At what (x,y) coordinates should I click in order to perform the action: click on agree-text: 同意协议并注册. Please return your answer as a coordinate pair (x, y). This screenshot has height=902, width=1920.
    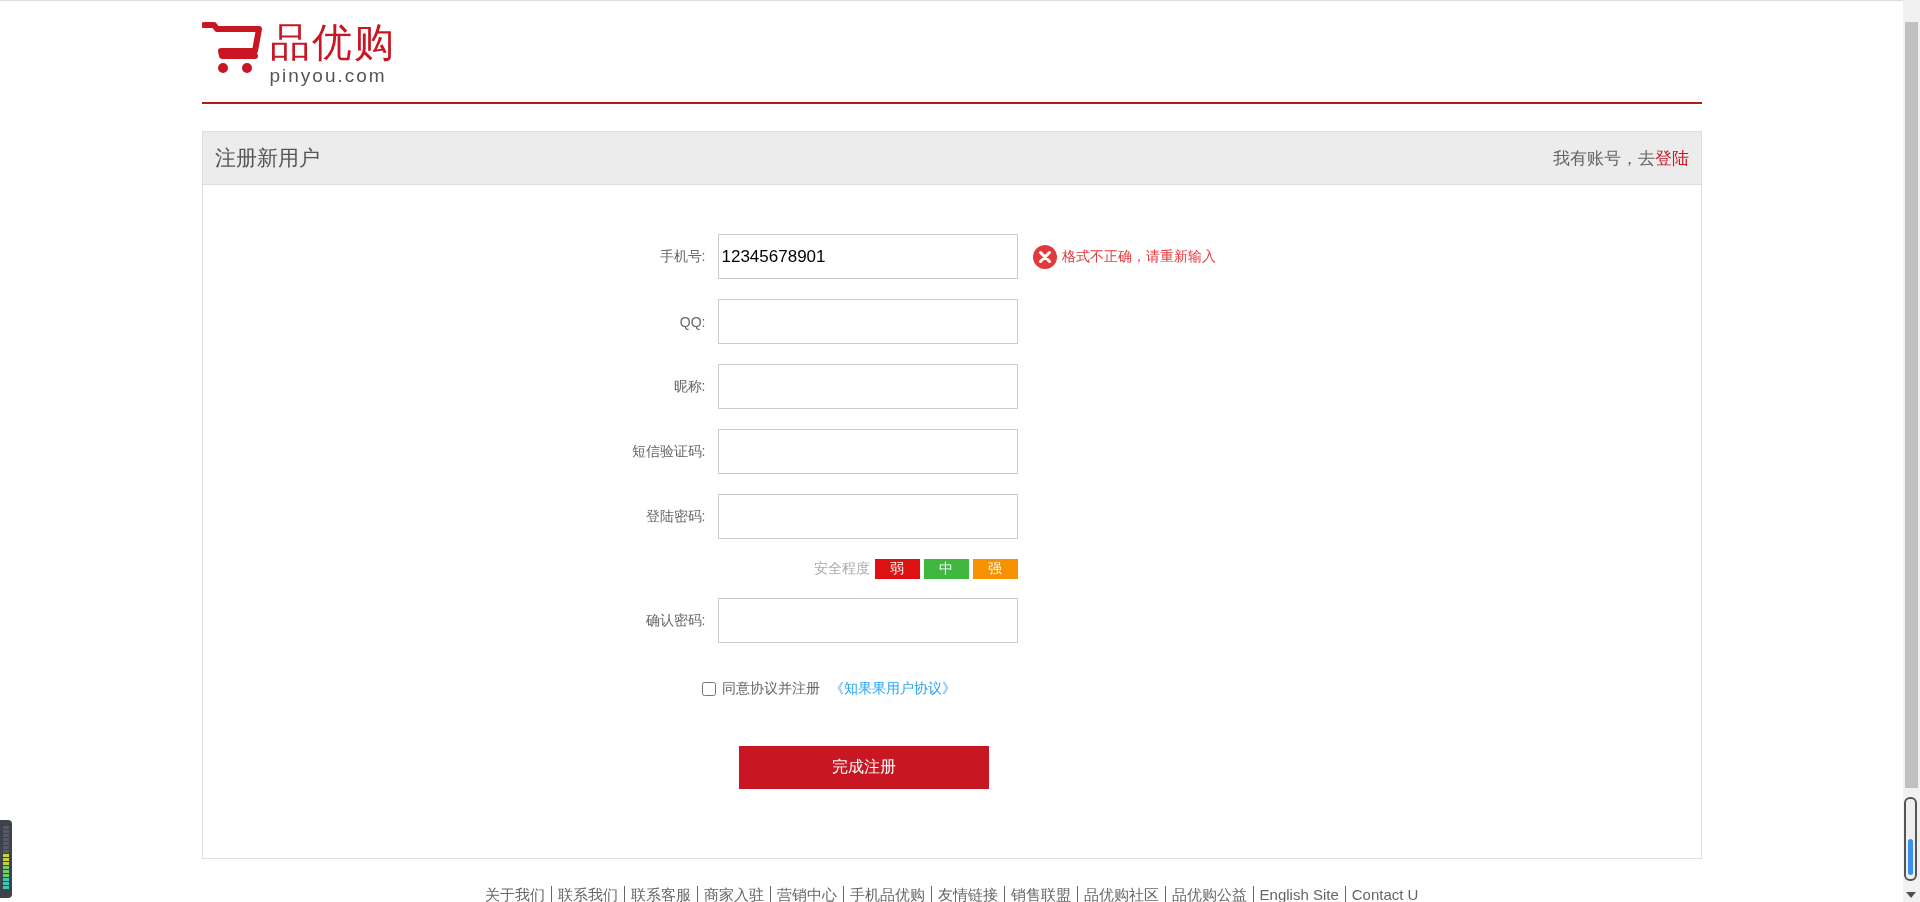
    Looking at the image, I should click on (770, 689).